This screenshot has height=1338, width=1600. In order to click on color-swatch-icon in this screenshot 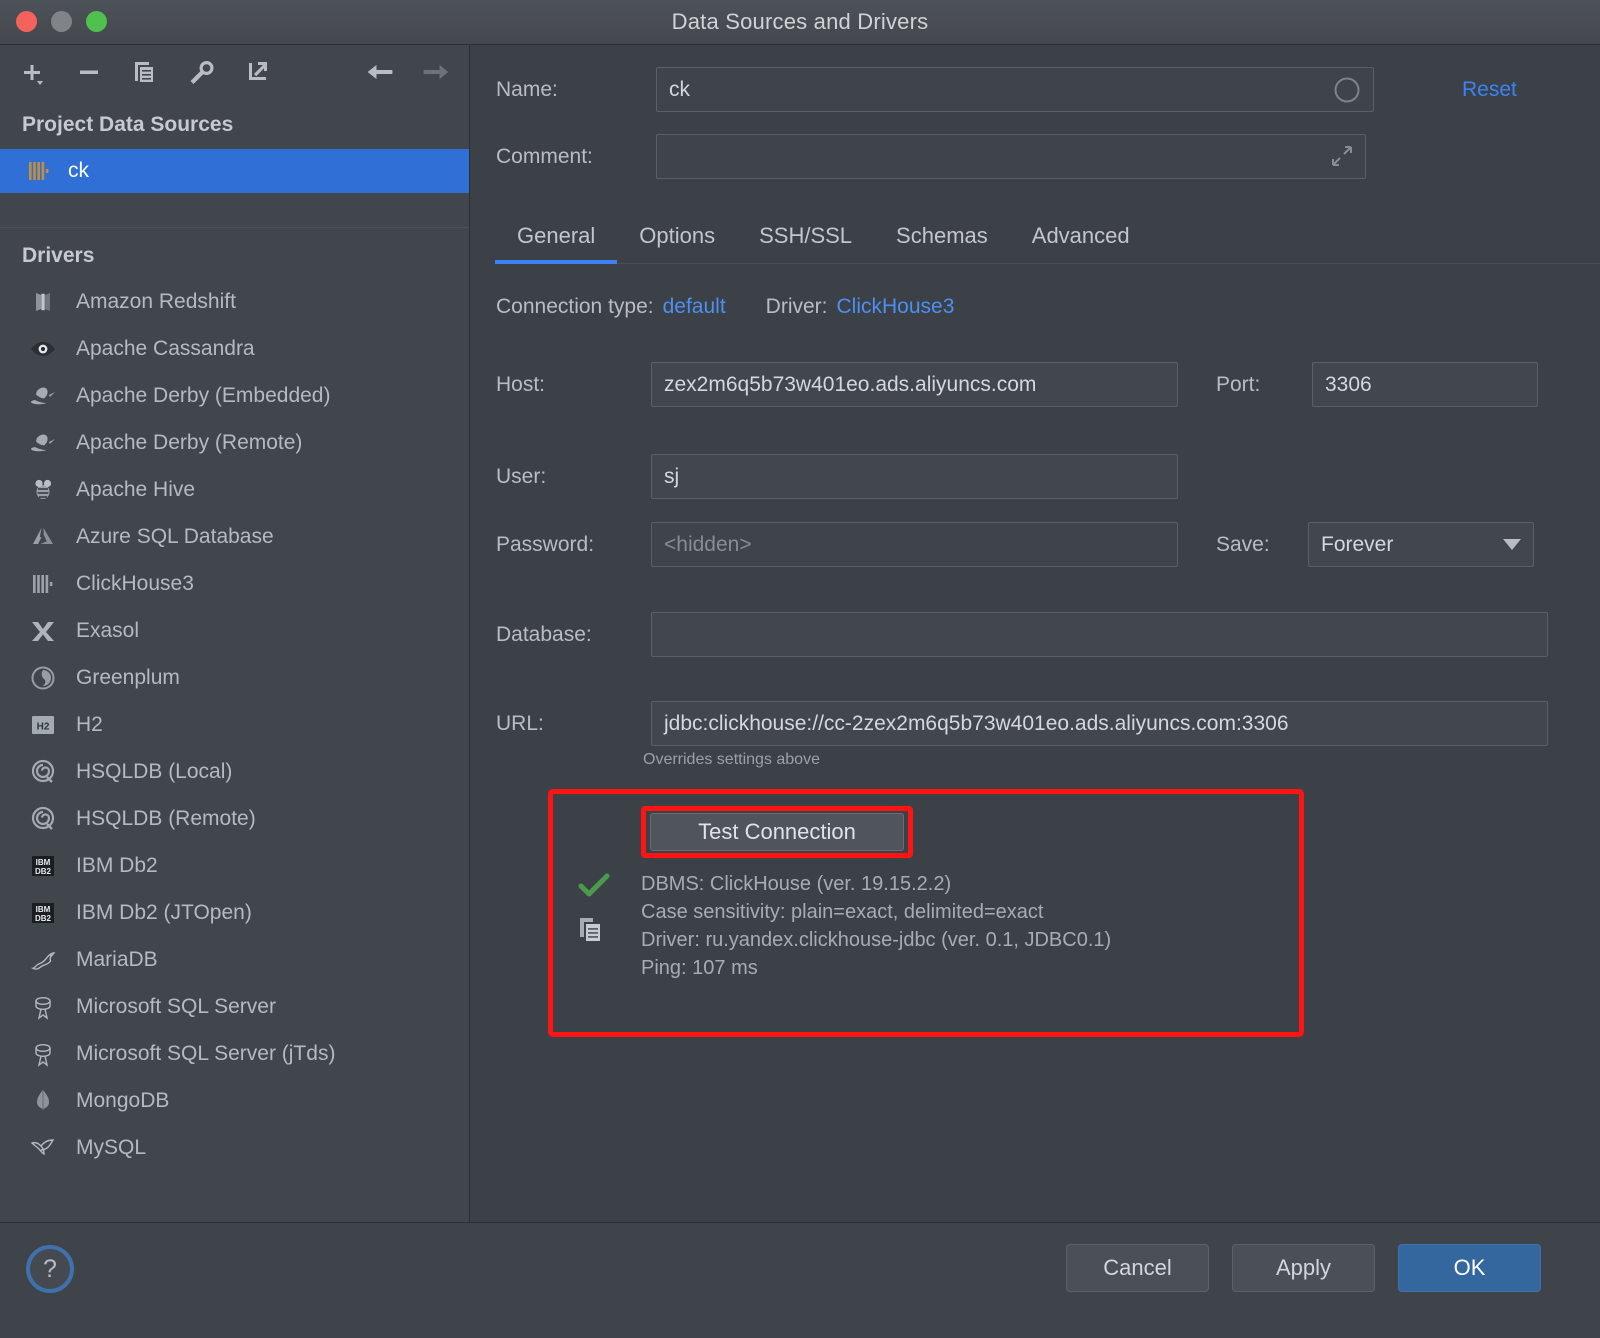, I will do `click(1347, 90)`.